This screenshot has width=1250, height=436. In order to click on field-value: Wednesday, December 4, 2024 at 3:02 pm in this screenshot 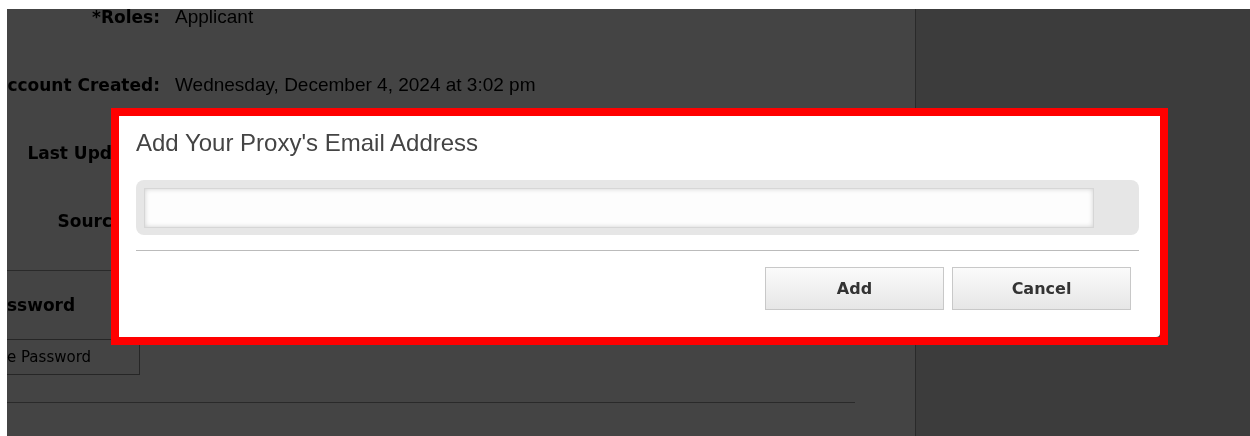, I will do `click(355, 85)`.